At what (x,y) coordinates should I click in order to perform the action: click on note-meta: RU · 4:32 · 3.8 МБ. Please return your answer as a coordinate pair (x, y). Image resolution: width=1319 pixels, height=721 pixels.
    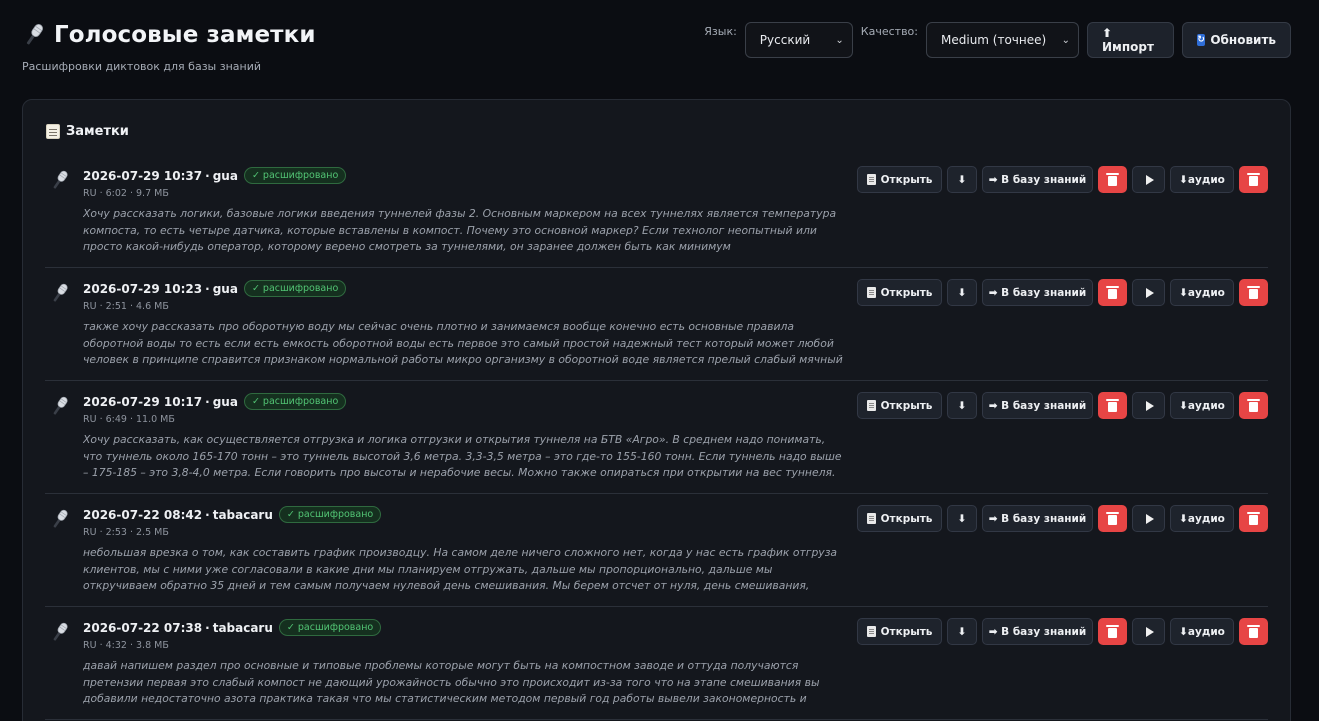
    Looking at the image, I should click on (126, 645).